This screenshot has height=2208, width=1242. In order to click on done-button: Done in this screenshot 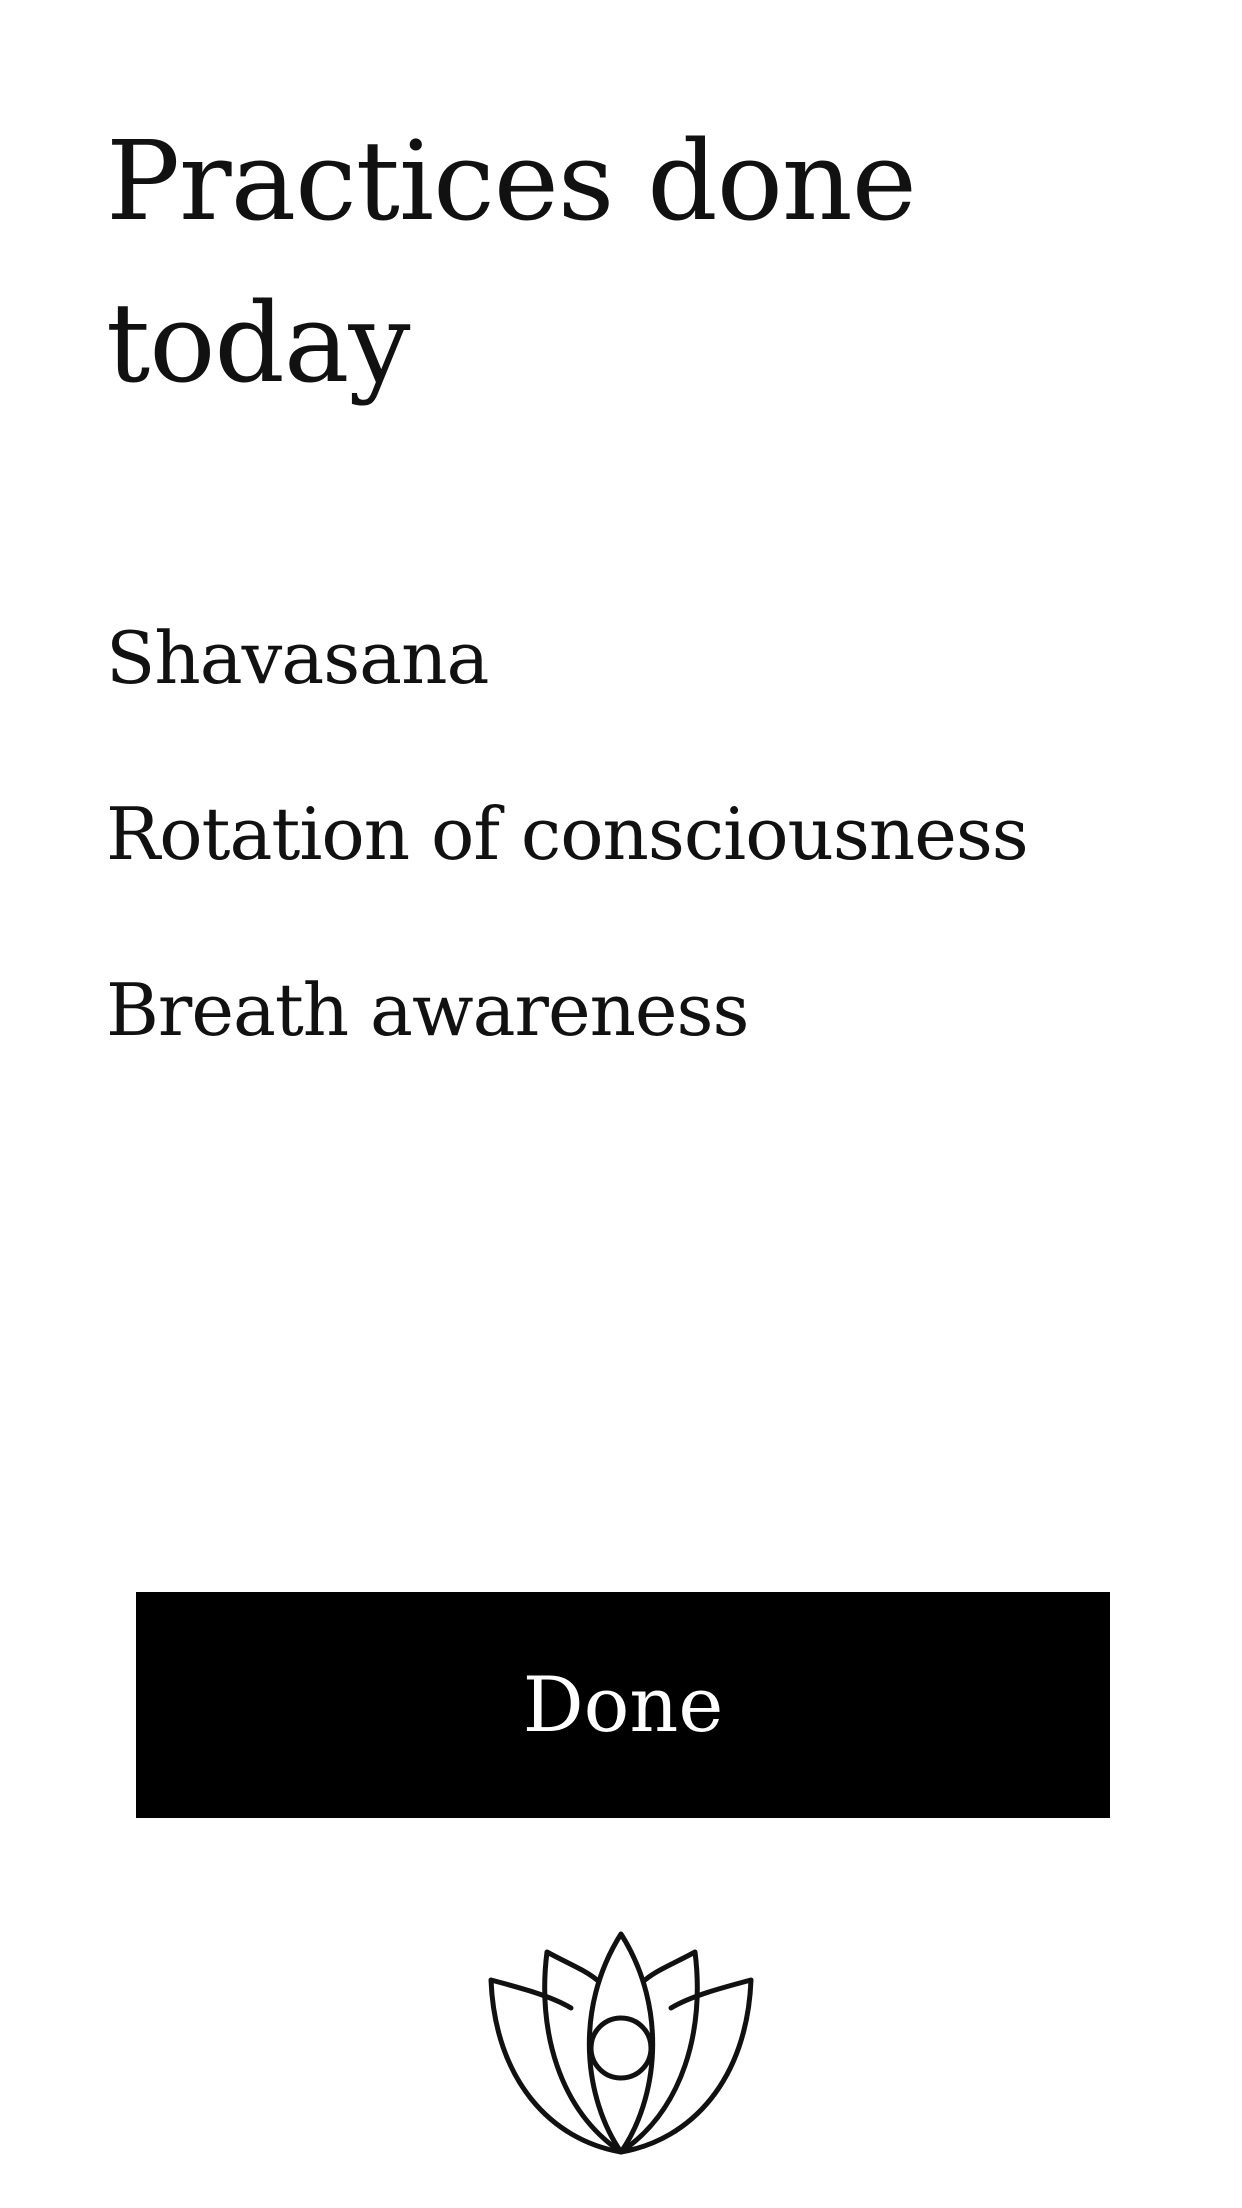, I will do `click(623, 1705)`.